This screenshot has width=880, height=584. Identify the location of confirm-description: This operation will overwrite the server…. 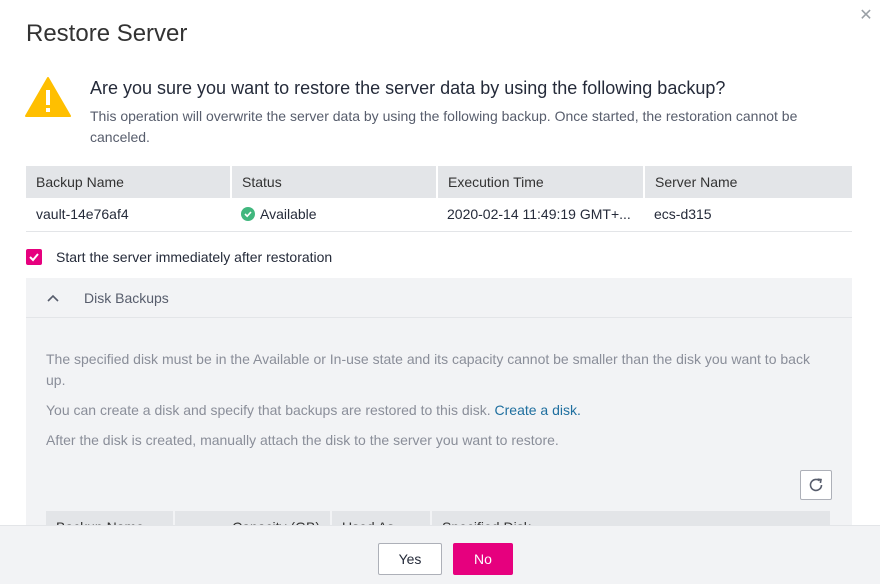
(444, 126).